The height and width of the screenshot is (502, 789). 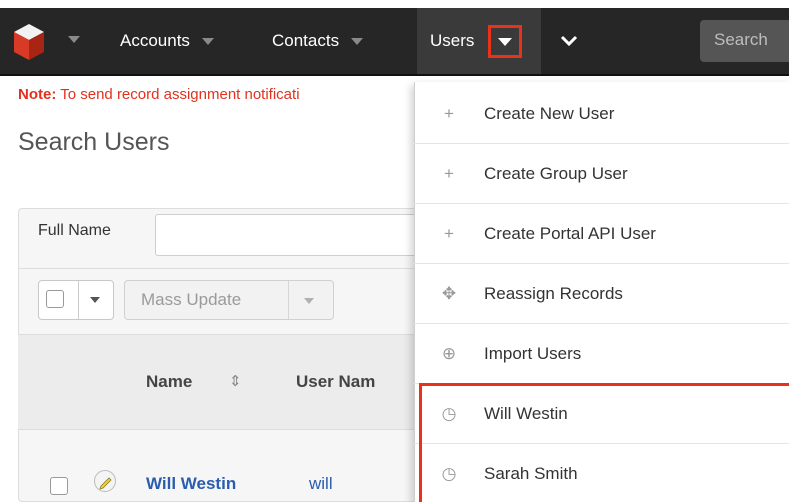 I want to click on row-user-name-link: will, so click(x=321, y=484).